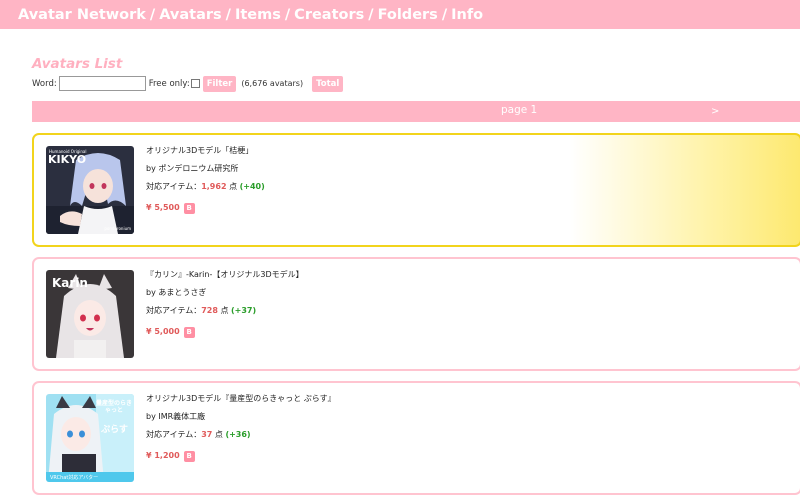 This screenshot has width=800, height=502. What do you see at coordinates (252, 186) in the screenshot?
I see `supported-items-delta: (+40)` at bounding box center [252, 186].